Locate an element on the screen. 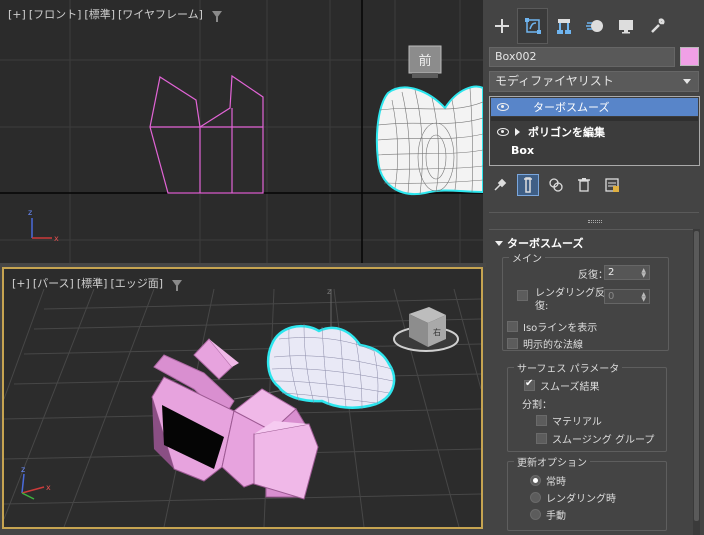 The height and width of the screenshot is (535, 704). remove-modifier-button is located at coordinates (584, 185).